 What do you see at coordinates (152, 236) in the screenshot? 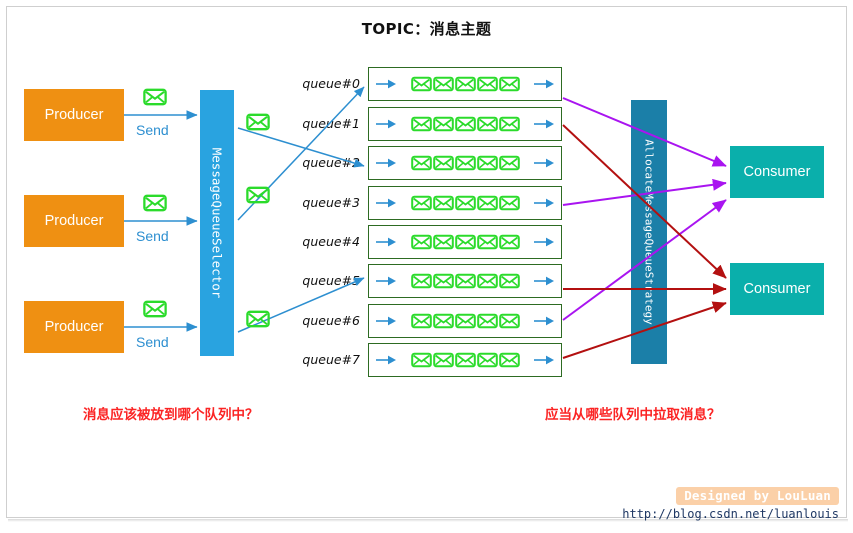
I see `send-label-2: Send` at bounding box center [152, 236].